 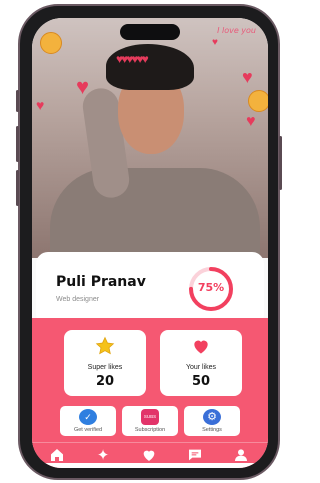 I want to click on action-label: Get verified, so click(x=88, y=430).